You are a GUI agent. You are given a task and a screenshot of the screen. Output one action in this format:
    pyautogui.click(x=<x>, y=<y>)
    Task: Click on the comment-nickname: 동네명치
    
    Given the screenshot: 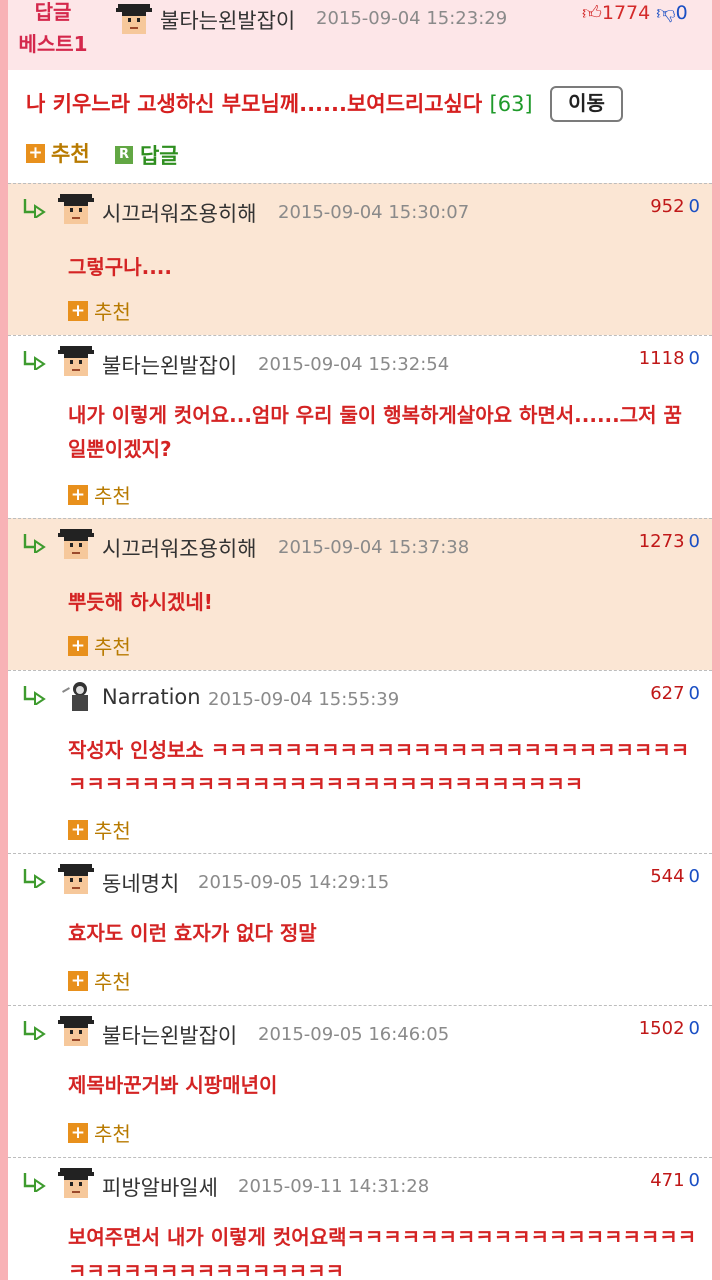 What is the action you would take?
    pyautogui.click(x=140, y=883)
    